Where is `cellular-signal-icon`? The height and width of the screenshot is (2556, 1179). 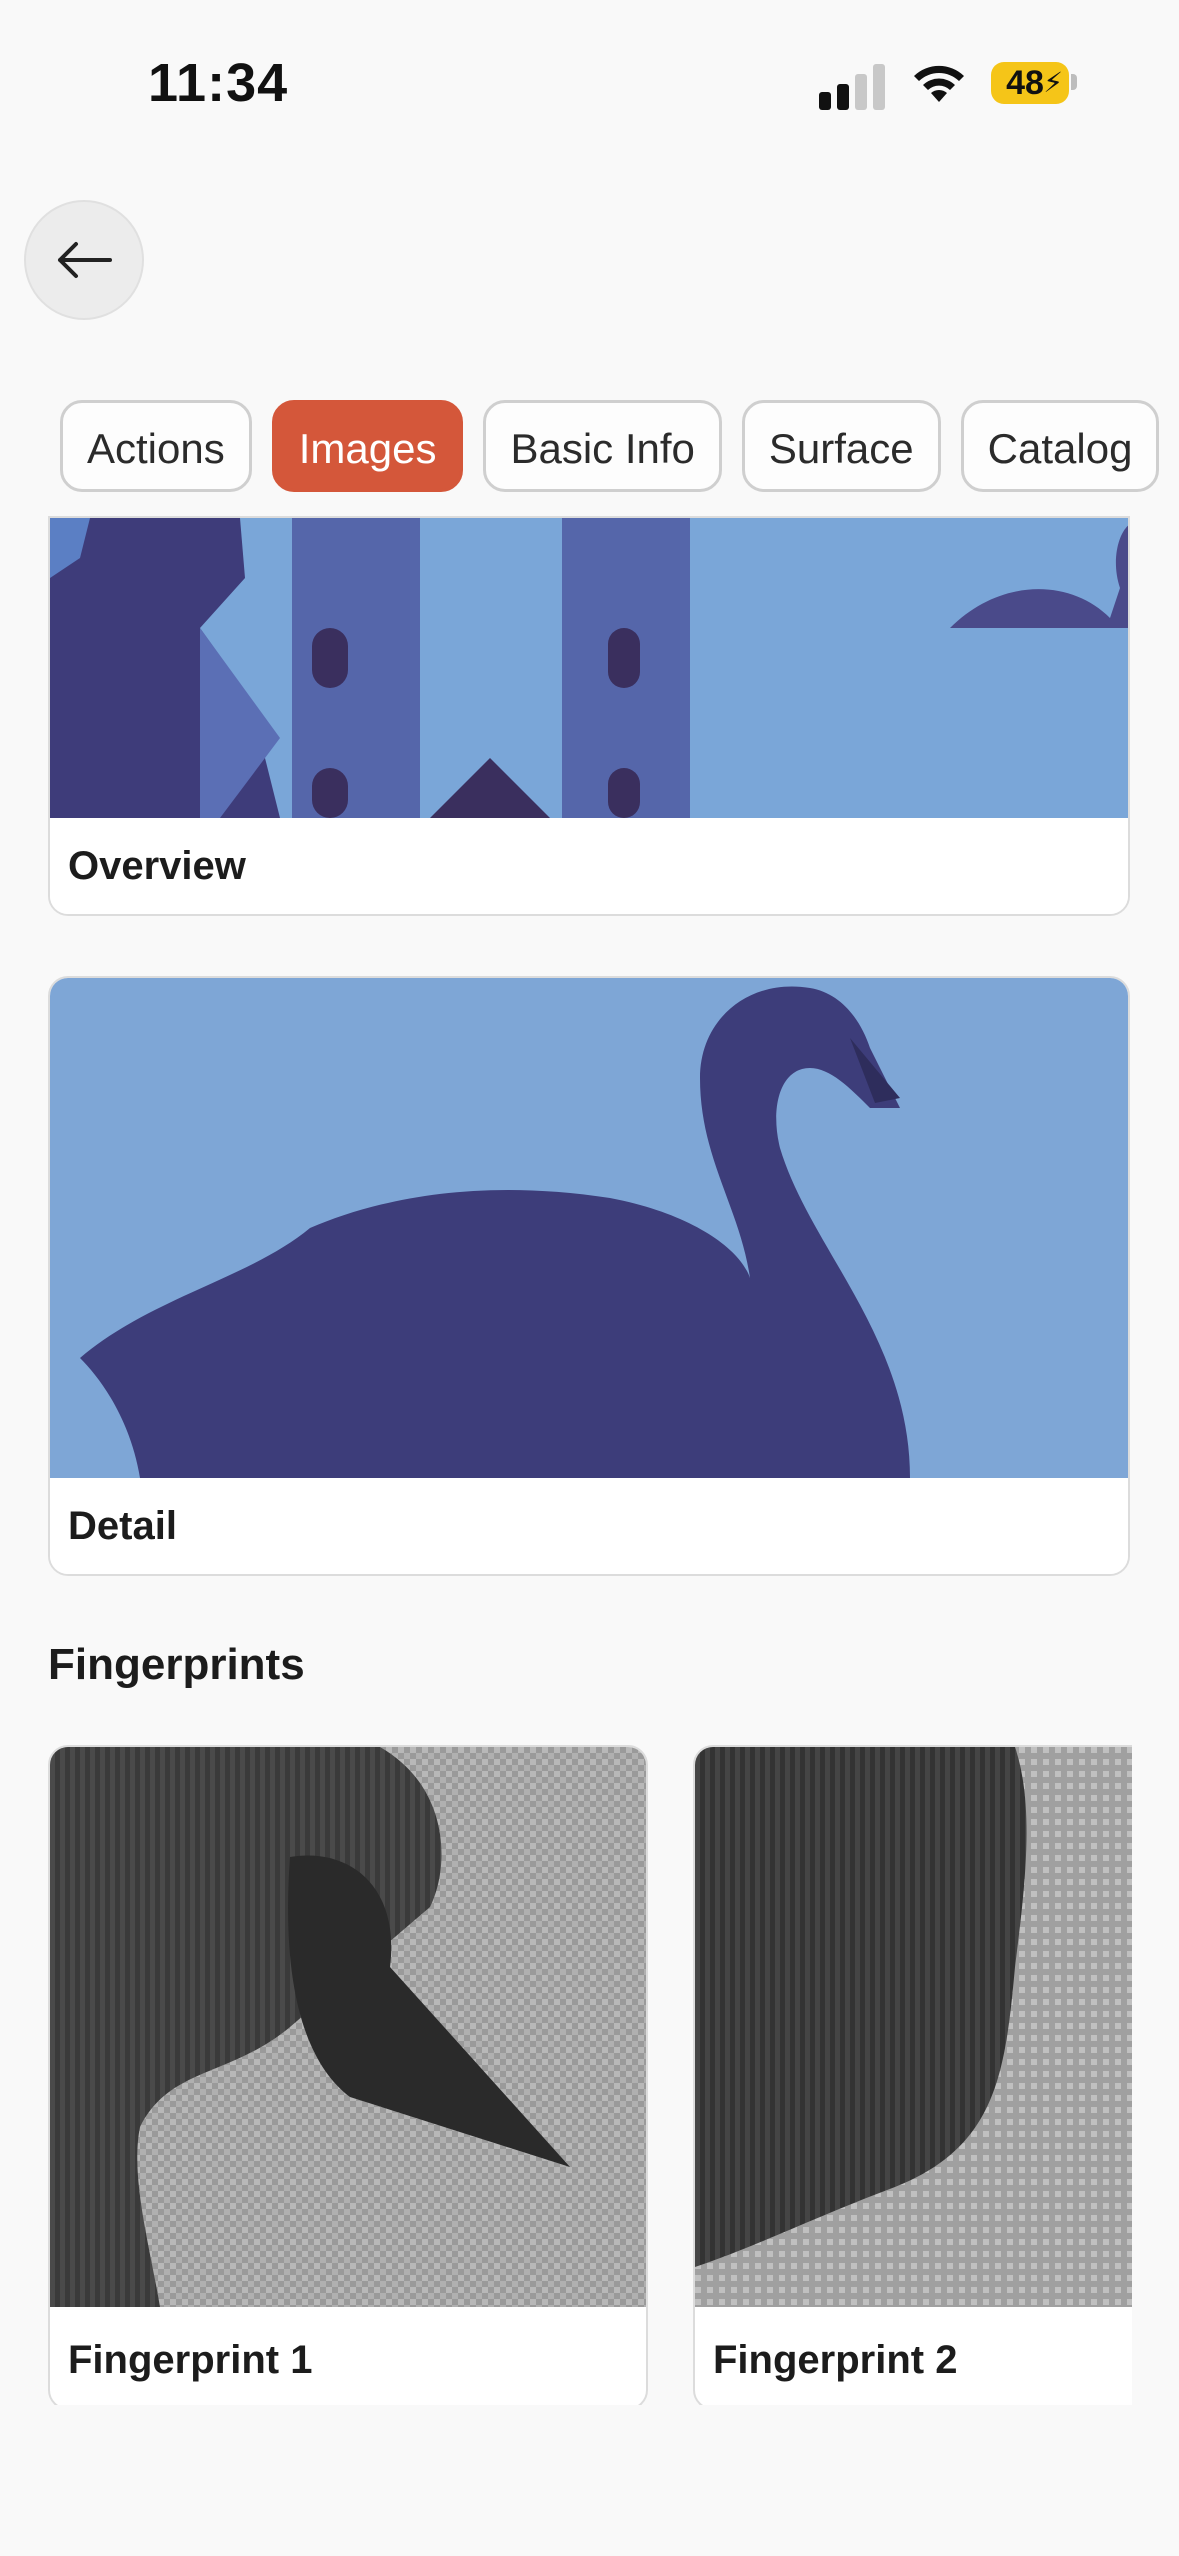 cellular-signal-icon is located at coordinates (852, 87).